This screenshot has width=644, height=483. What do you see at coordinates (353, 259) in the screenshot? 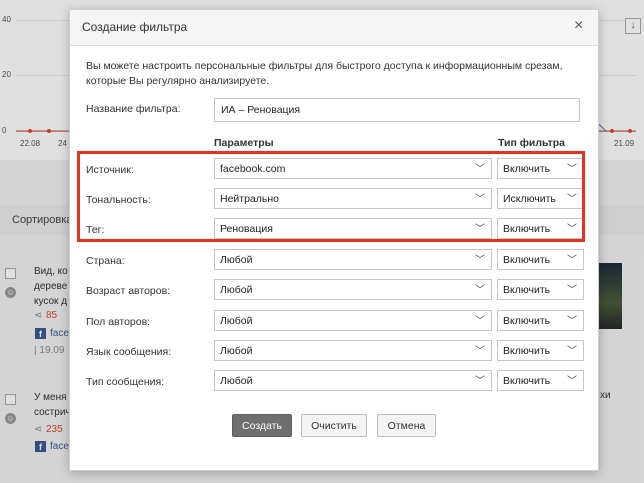
I see `country-select: Любой ﹀` at bounding box center [353, 259].